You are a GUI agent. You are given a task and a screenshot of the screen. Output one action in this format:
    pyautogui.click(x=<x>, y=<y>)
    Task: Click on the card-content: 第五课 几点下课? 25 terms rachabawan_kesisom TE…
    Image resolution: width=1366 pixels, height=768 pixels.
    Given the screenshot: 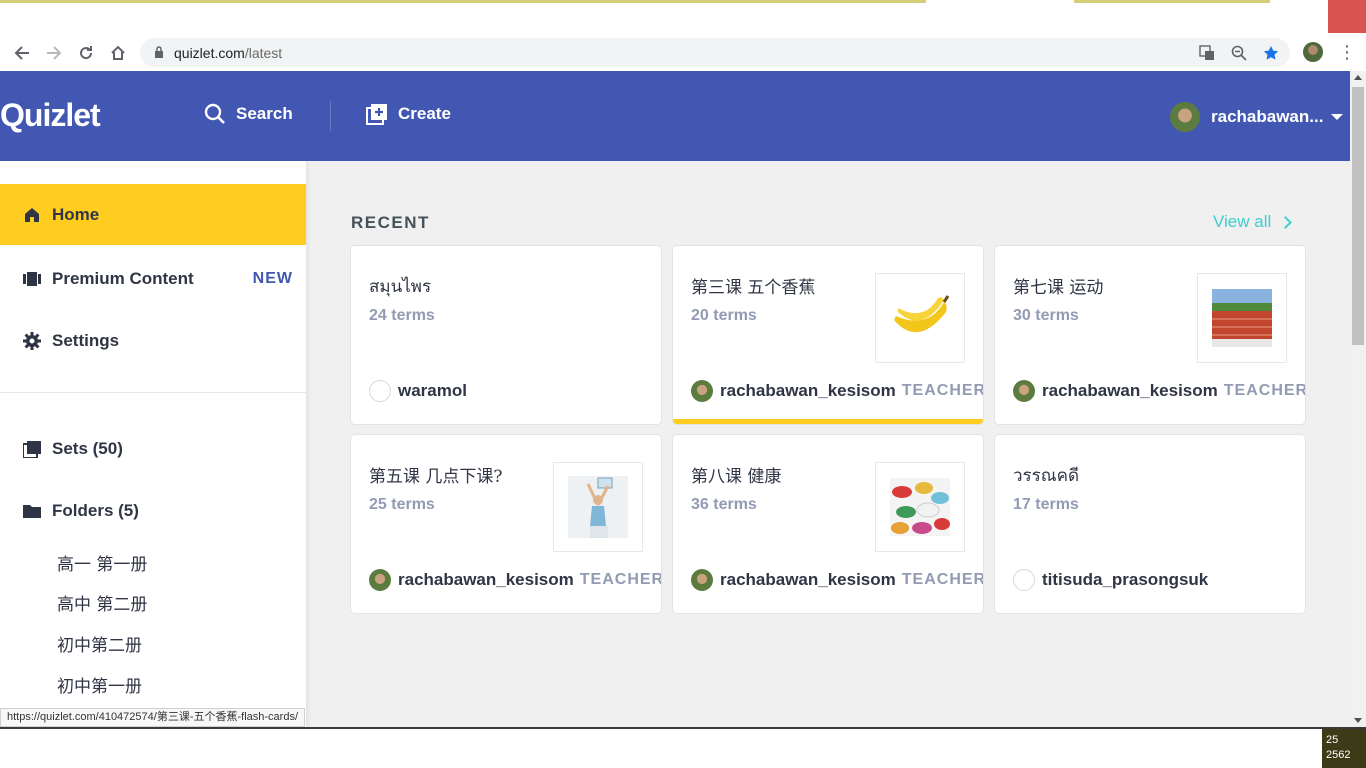 What is the action you would take?
    pyautogui.click(x=506, y=524)
    